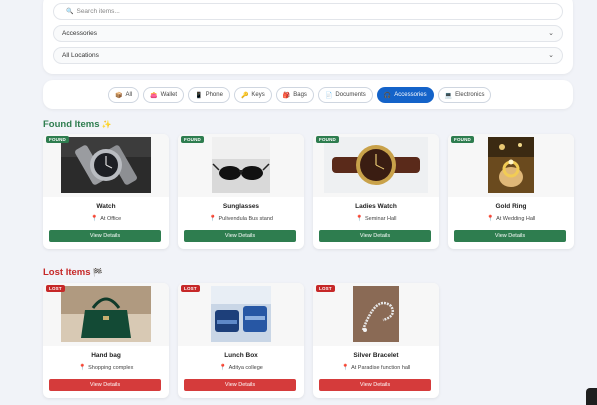 Image resolution: width=597 pixels, height=405 pixels. I want to click on chip-keys: 🔑 Keys, so click(252, 95).